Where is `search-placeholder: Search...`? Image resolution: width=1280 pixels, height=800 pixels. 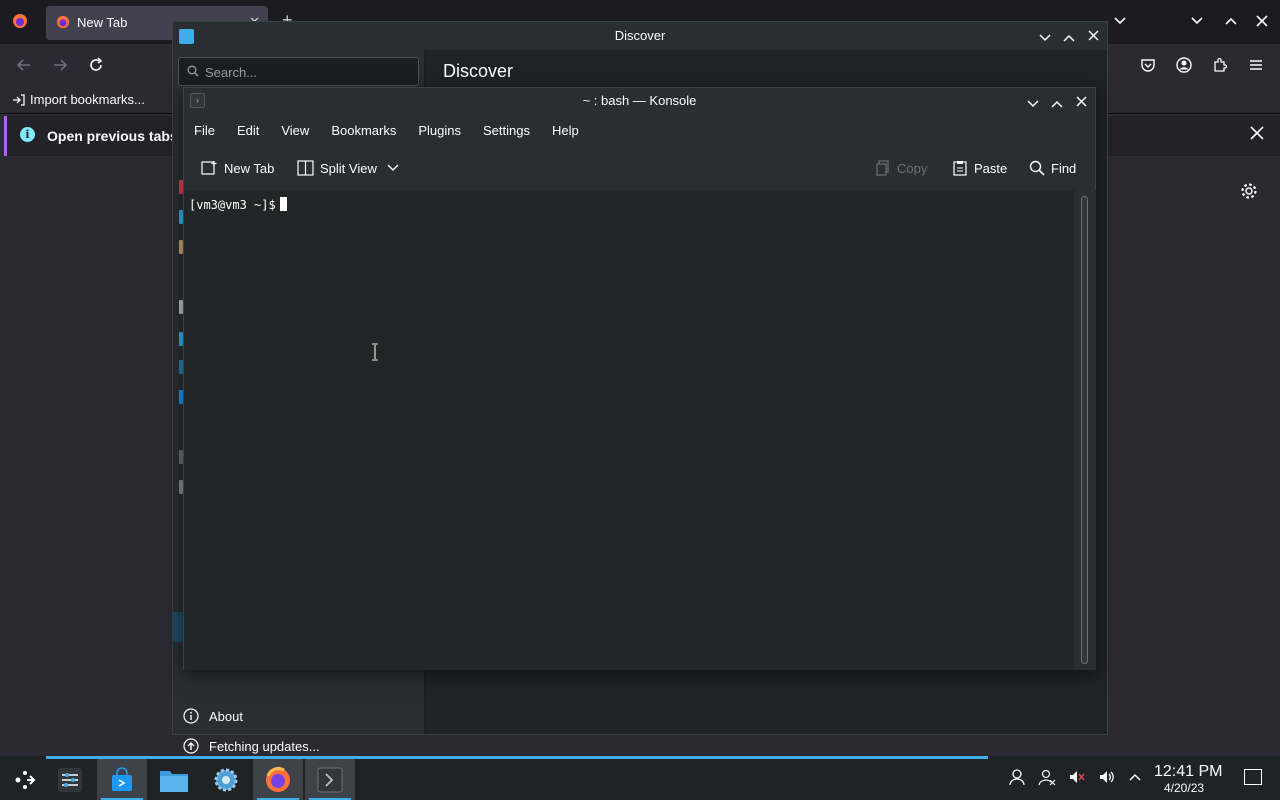
search-placeholder: Search... is located at coordinates (231, 72).